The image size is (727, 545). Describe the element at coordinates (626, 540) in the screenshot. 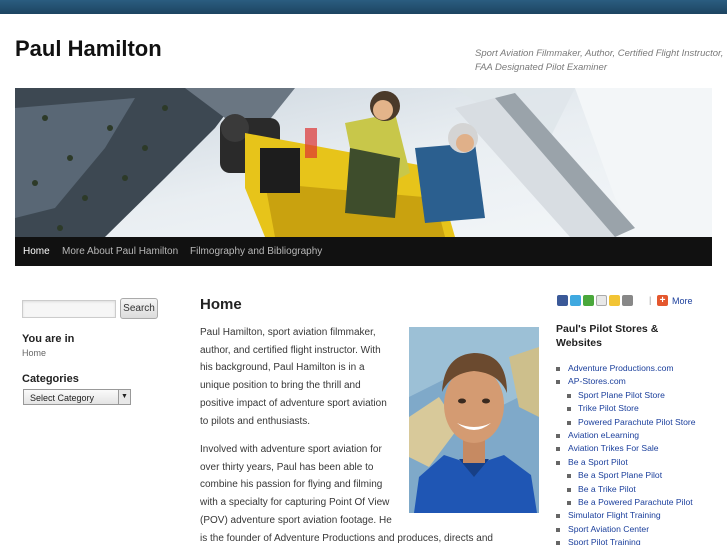

I see `link-sport-pilot-training: Sport Pilot Training` at that location.